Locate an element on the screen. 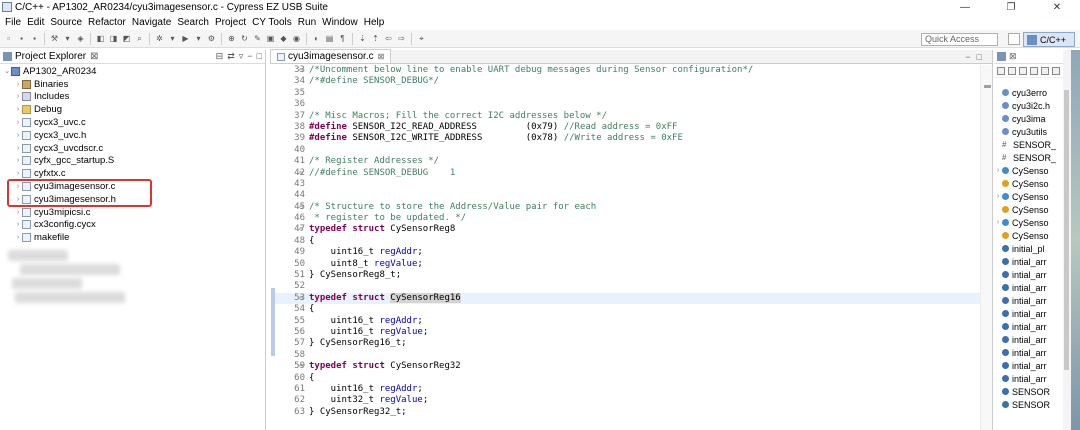 Image resolution: width=1080 pixels, height=430 pixels. perspective-cpp-button: C/C++ is located at coordinates (1049, 39).